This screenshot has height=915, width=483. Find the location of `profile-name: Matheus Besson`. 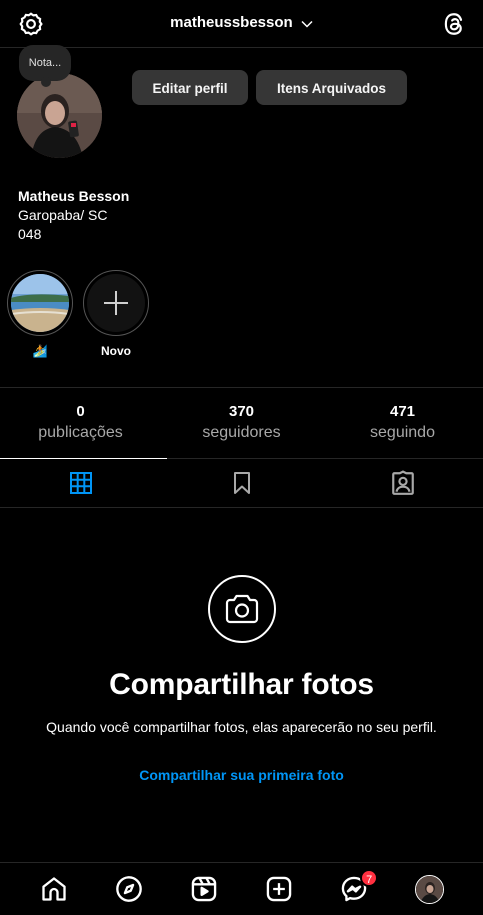

profile-name: Matheus Besson is located at coordinates (74, 196).